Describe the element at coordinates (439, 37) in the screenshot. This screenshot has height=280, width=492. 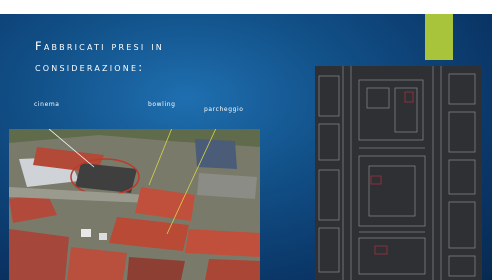
I see `accent-bar` at that location.